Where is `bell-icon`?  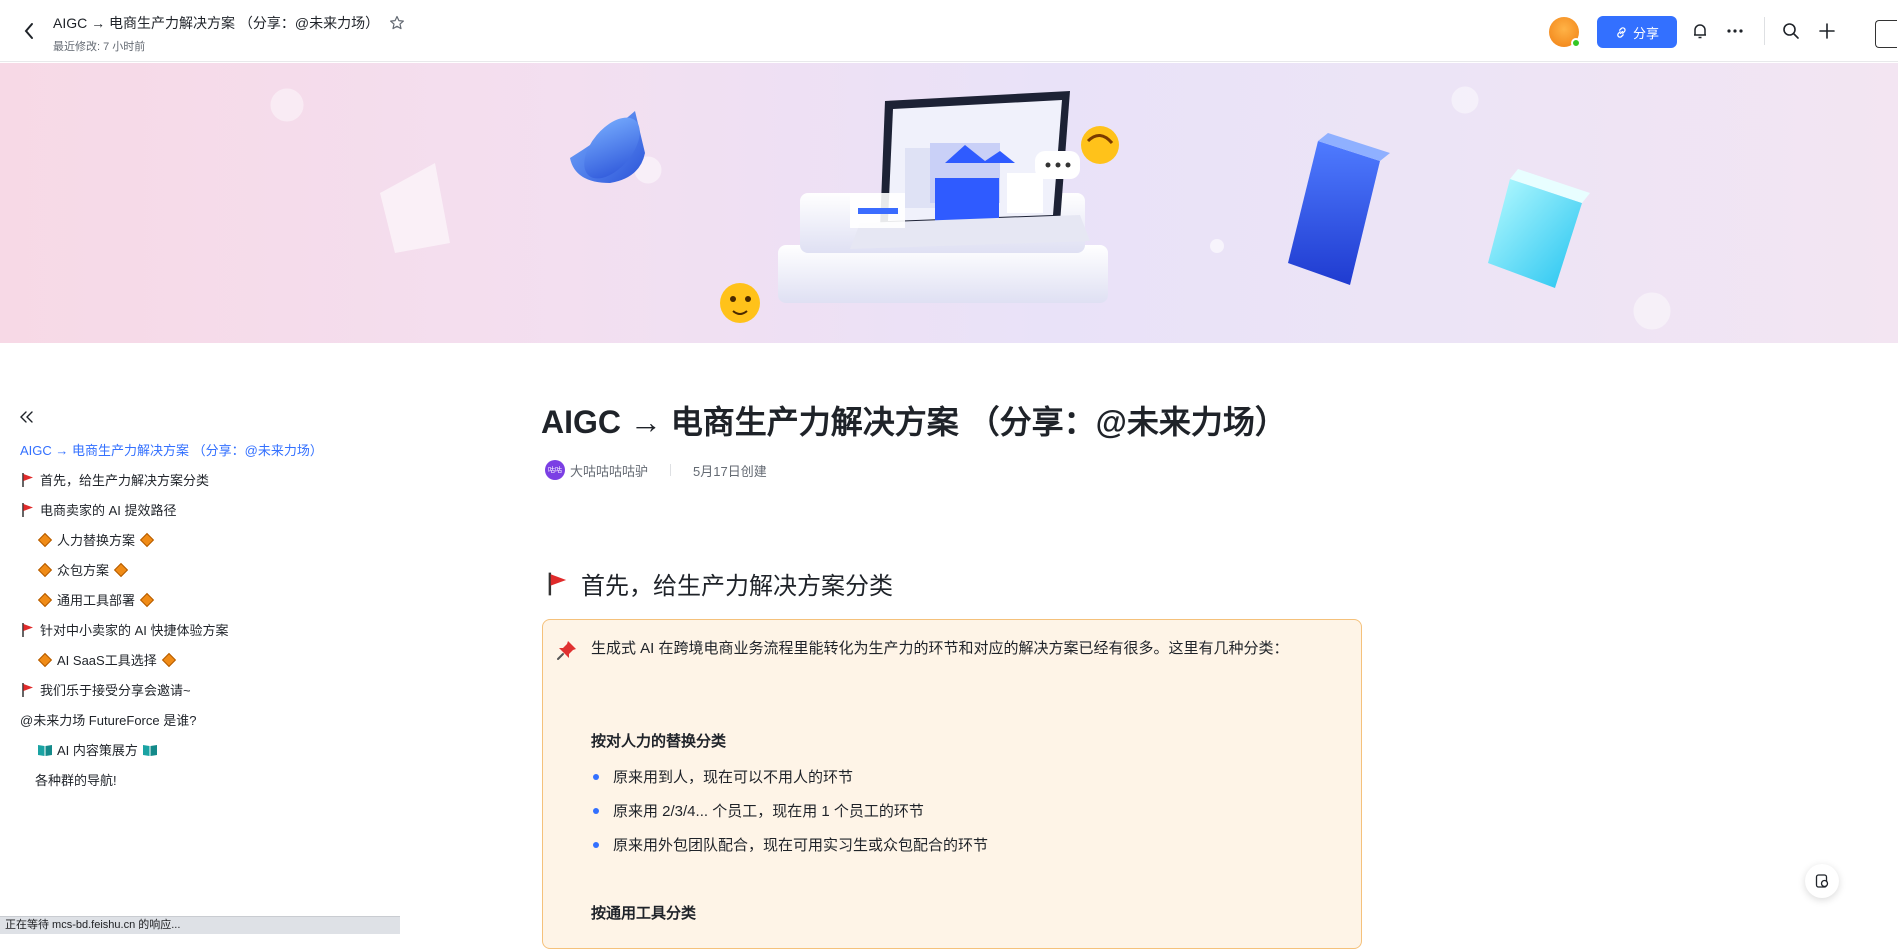 bell-icon is located at coordinates (1700, 31).